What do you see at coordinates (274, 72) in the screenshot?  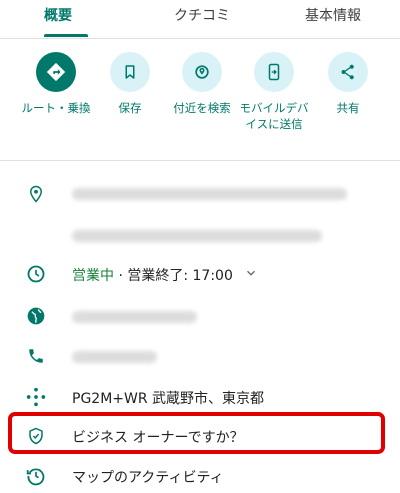 I see `send-to-phone-icon` at bounding box center [274, 72].